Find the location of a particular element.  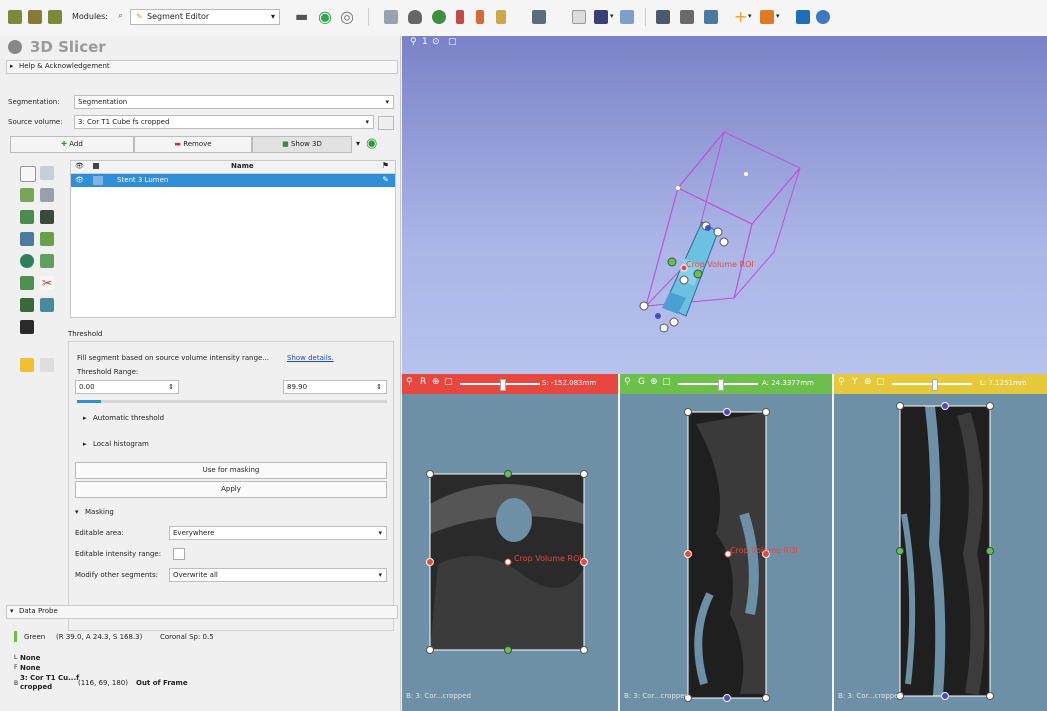

layout-icon is located at coordinates (539, 17).